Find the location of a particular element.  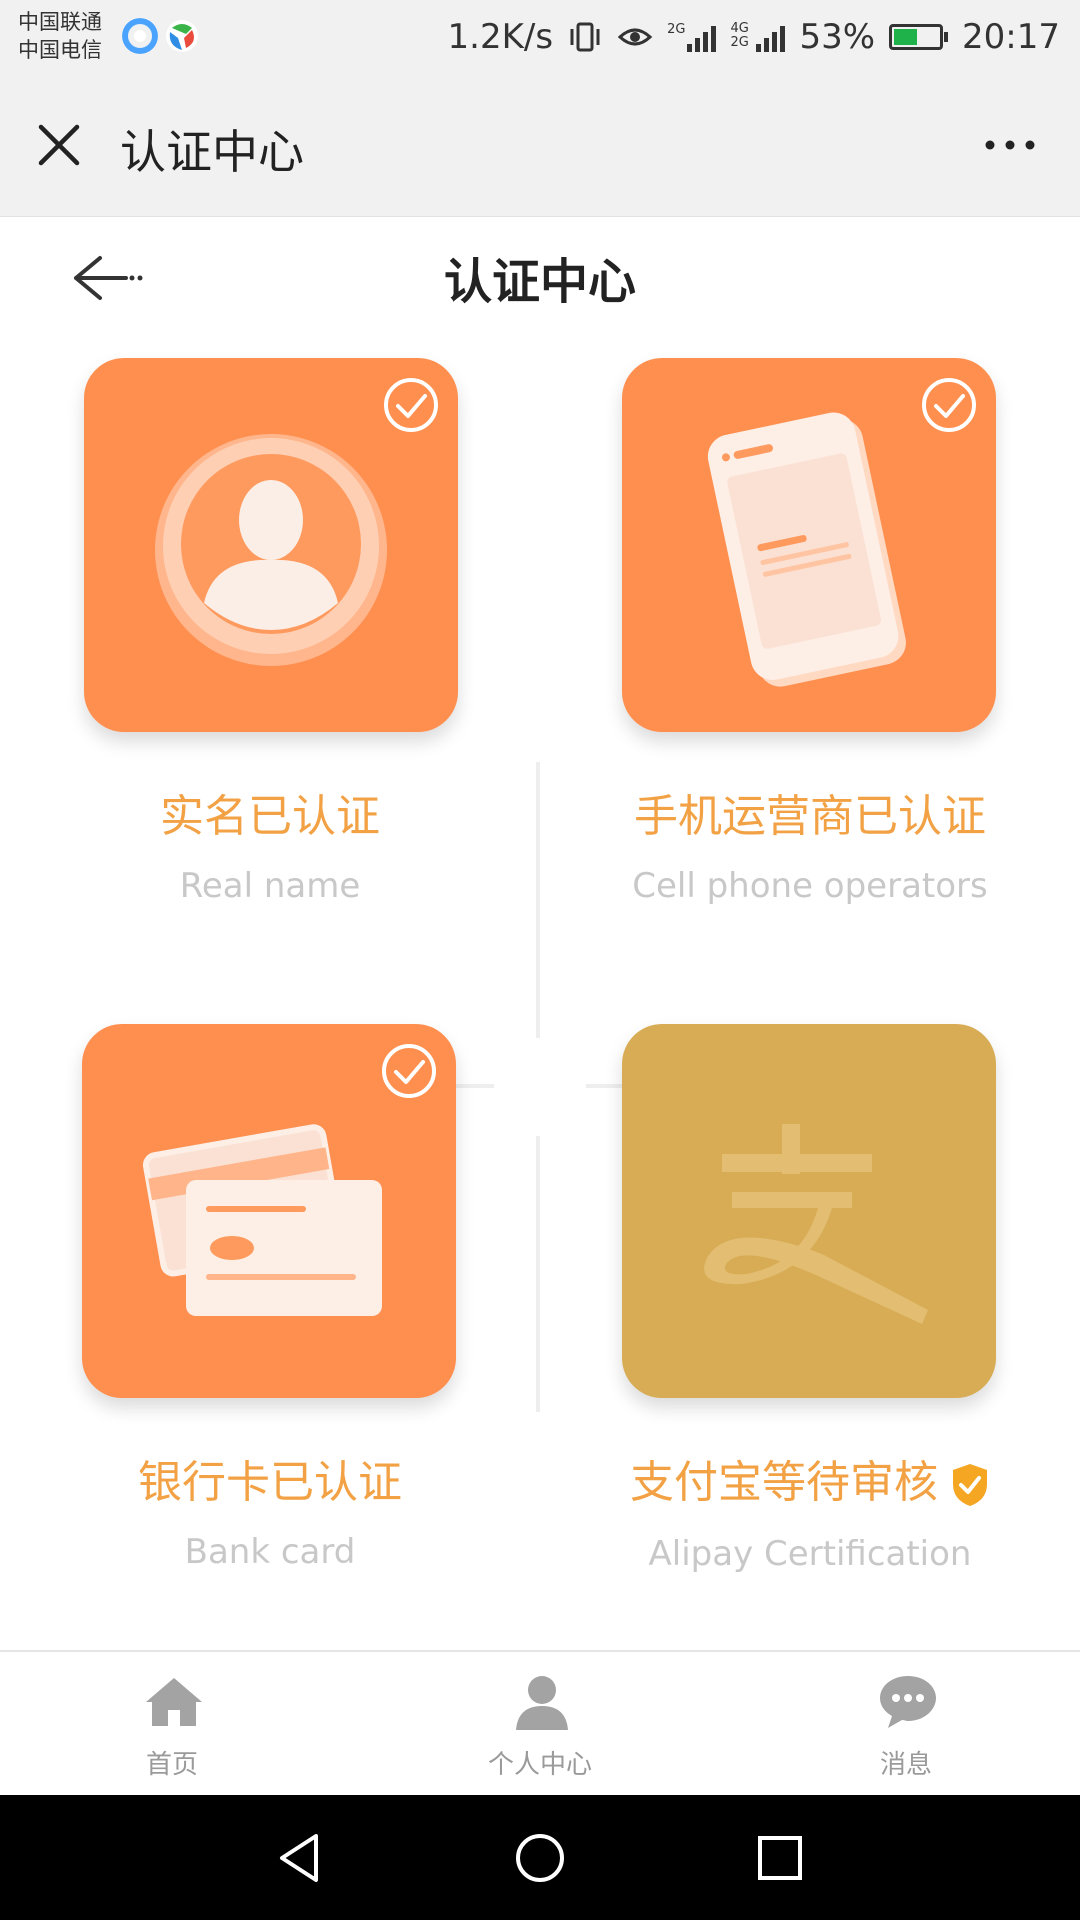

chat-bubble-icon is located at coordinates (908, 1702).